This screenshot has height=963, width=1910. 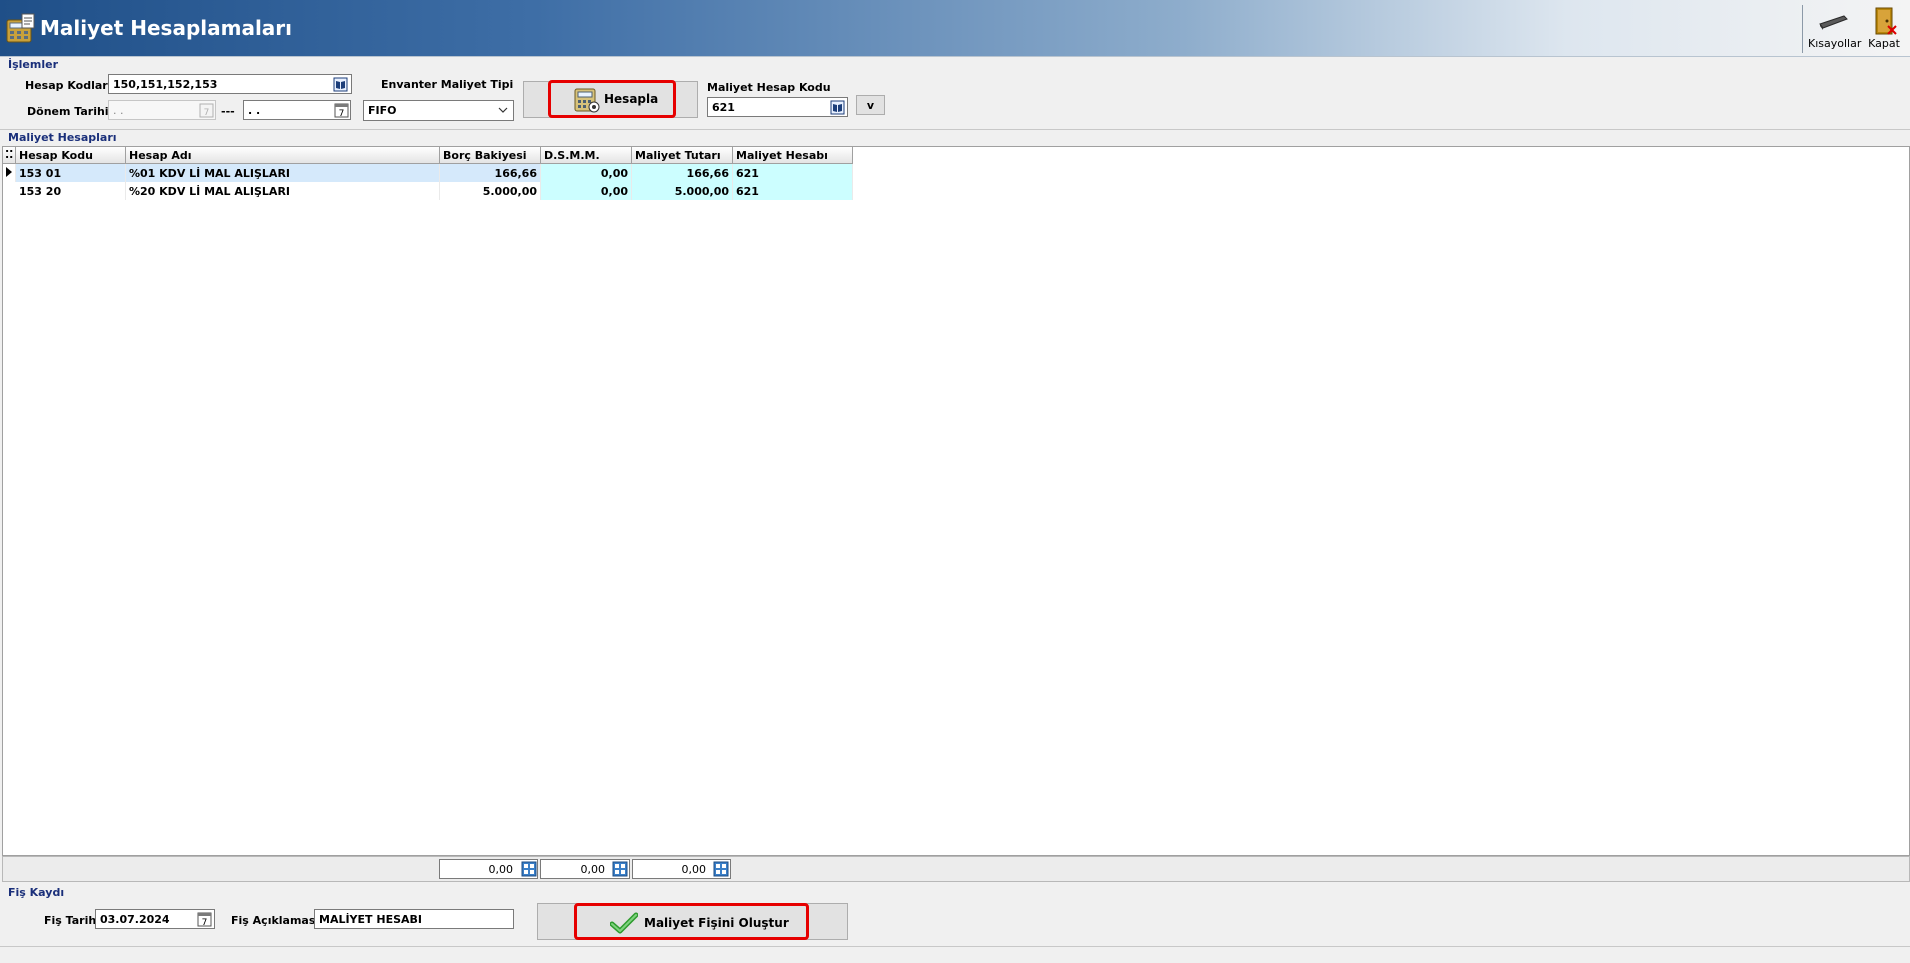 What do you see at coordinates (230, 84) in the screenshot?
I see `hesap-kodlari-input: 150,151,152,153` at bounding box center [230, 84].